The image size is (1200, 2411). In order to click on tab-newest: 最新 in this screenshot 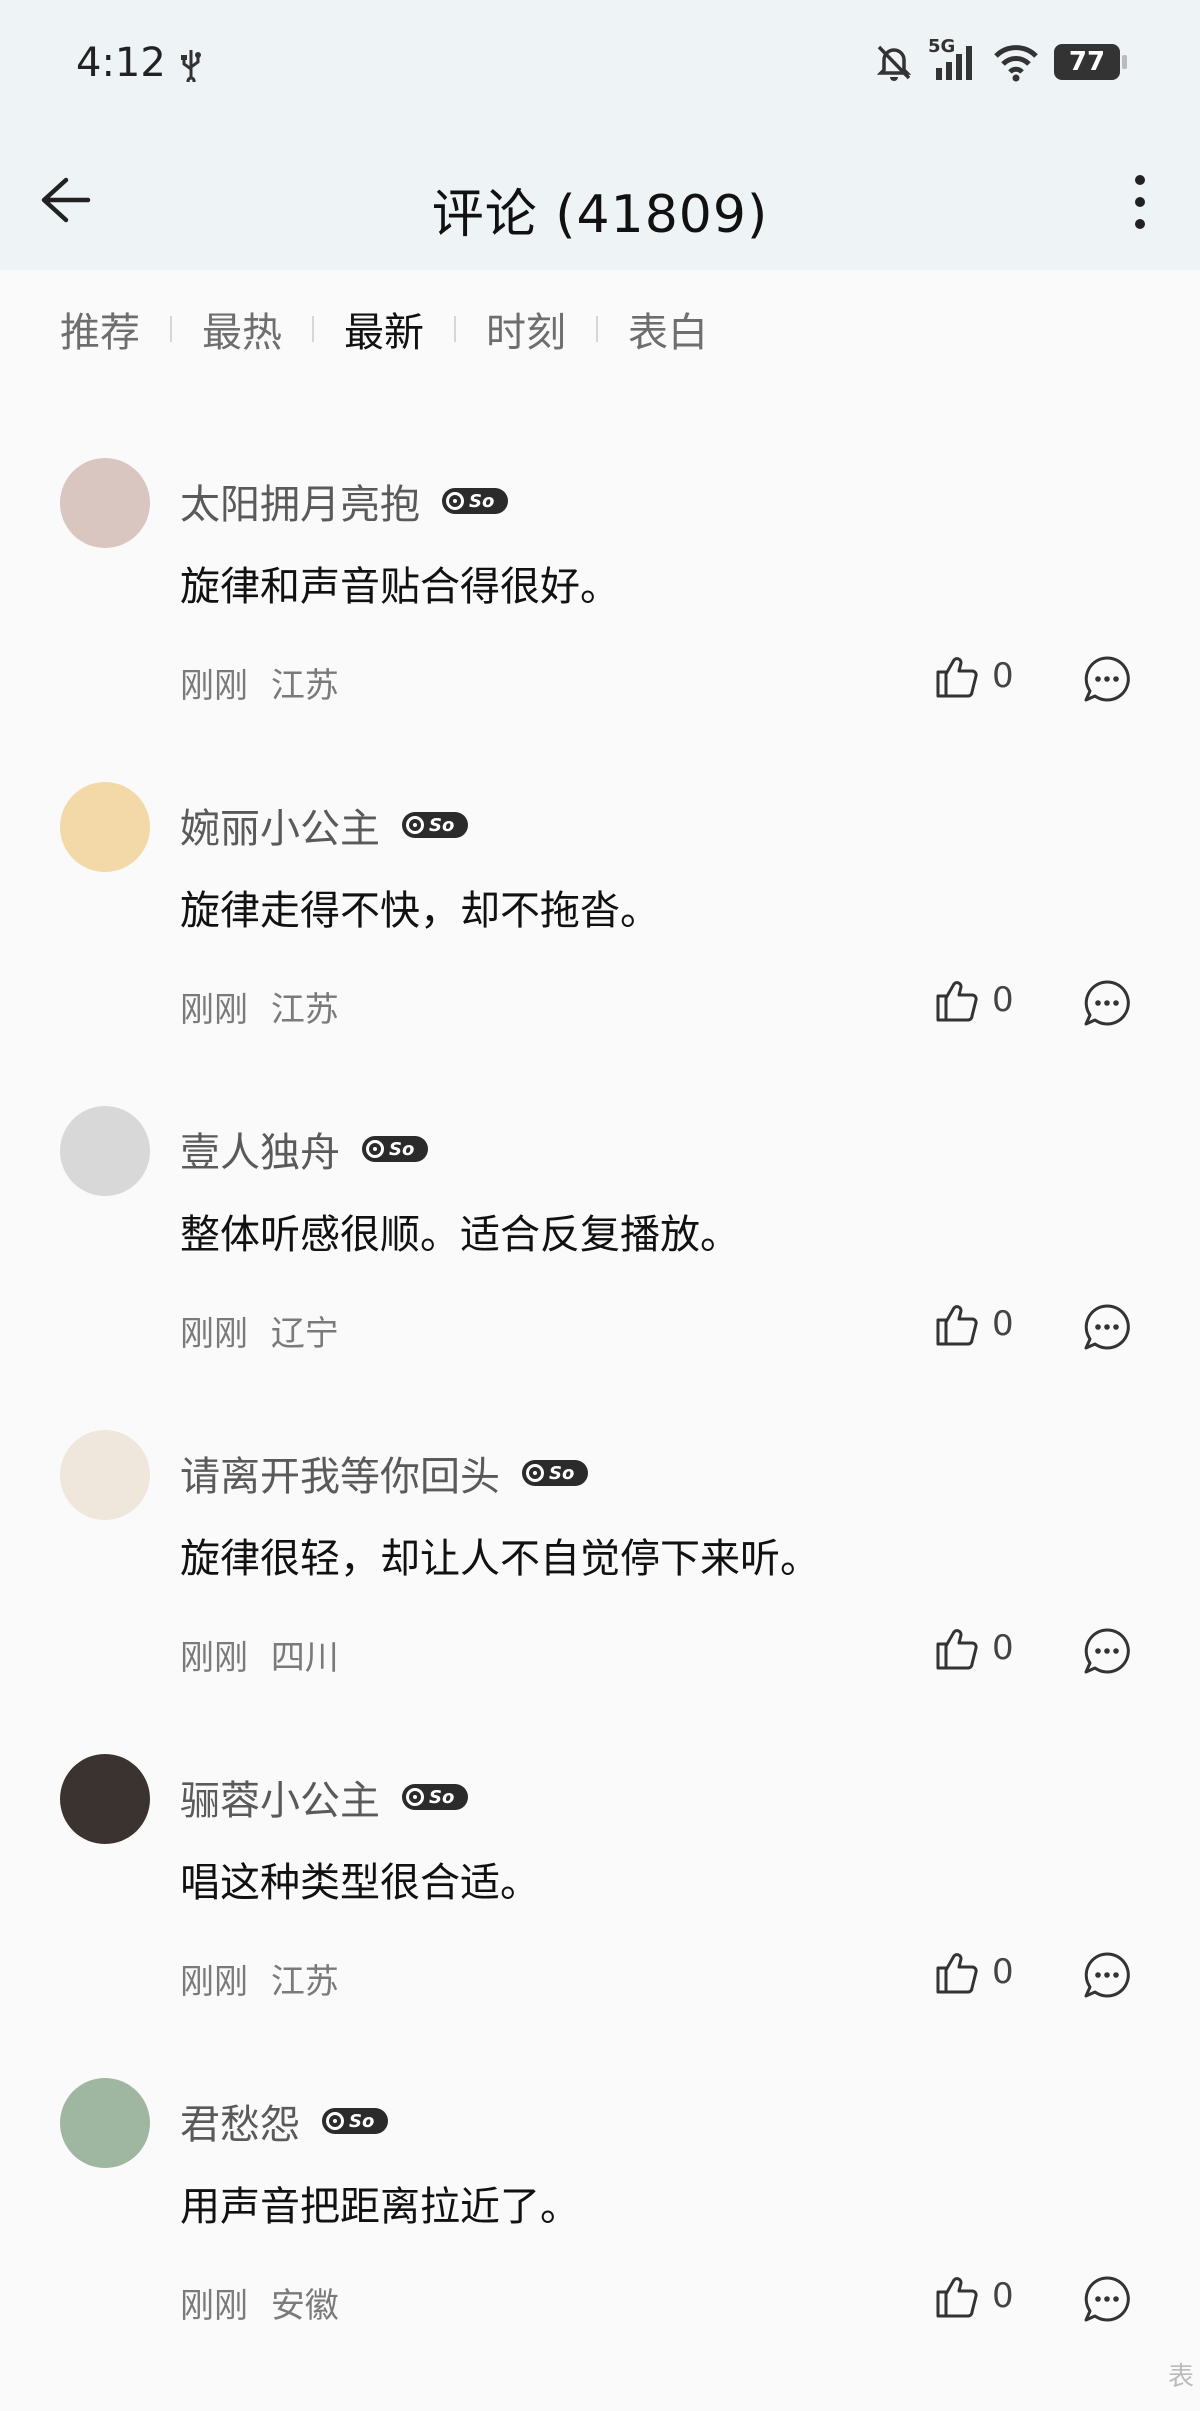, I will do `click(384, 329)`.